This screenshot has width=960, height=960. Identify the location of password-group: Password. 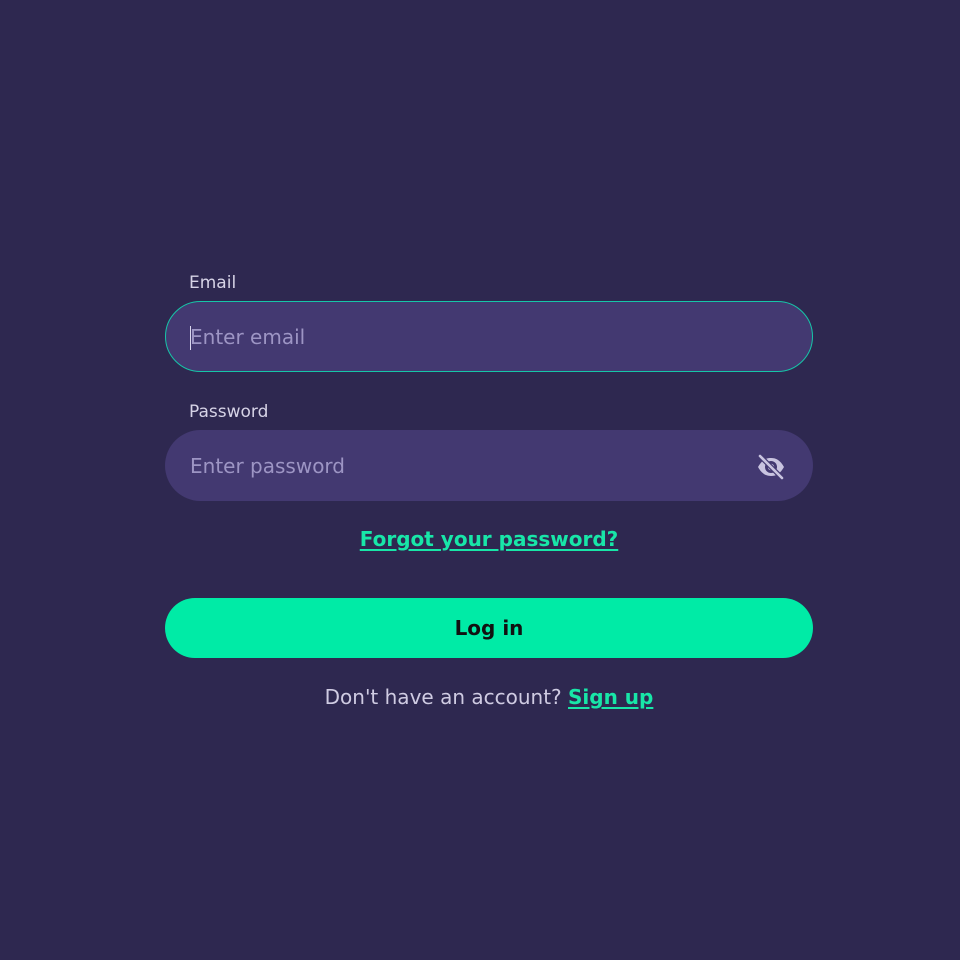
(489, 451).